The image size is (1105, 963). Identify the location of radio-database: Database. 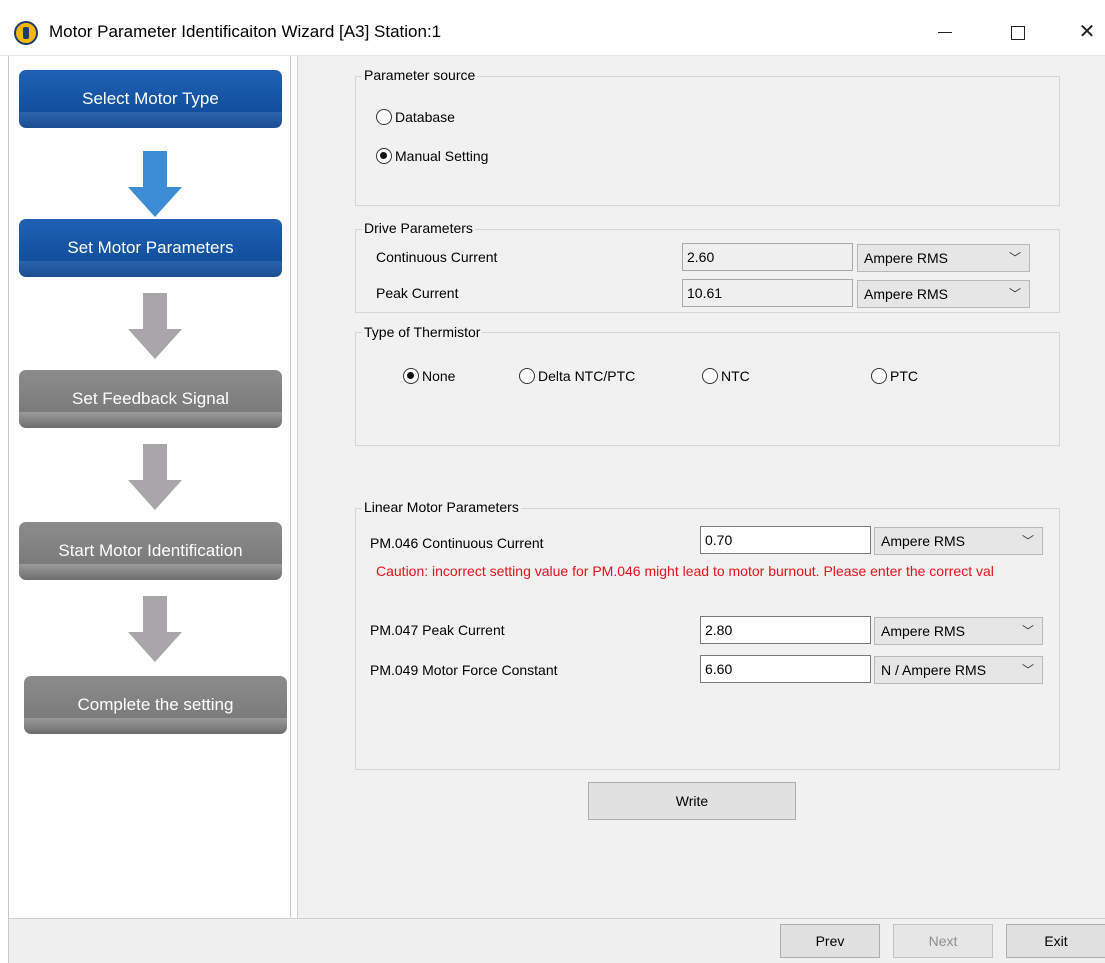
(415, 117).